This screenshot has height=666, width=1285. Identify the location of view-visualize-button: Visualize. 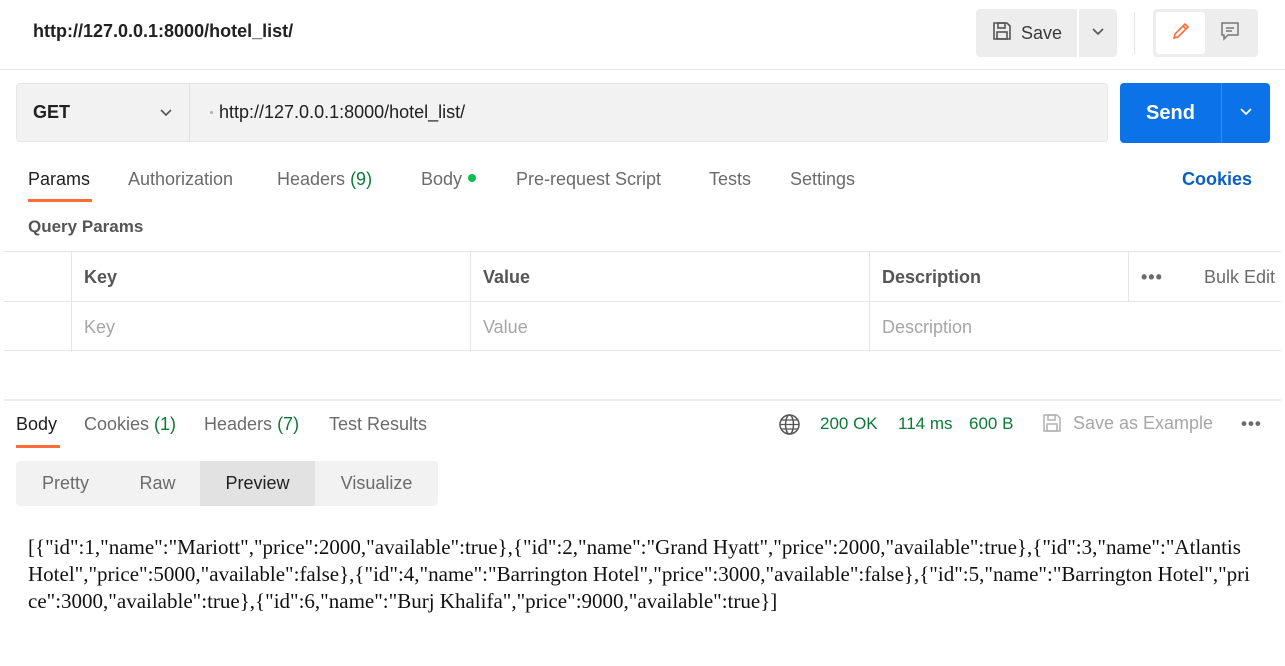
(376, 483).